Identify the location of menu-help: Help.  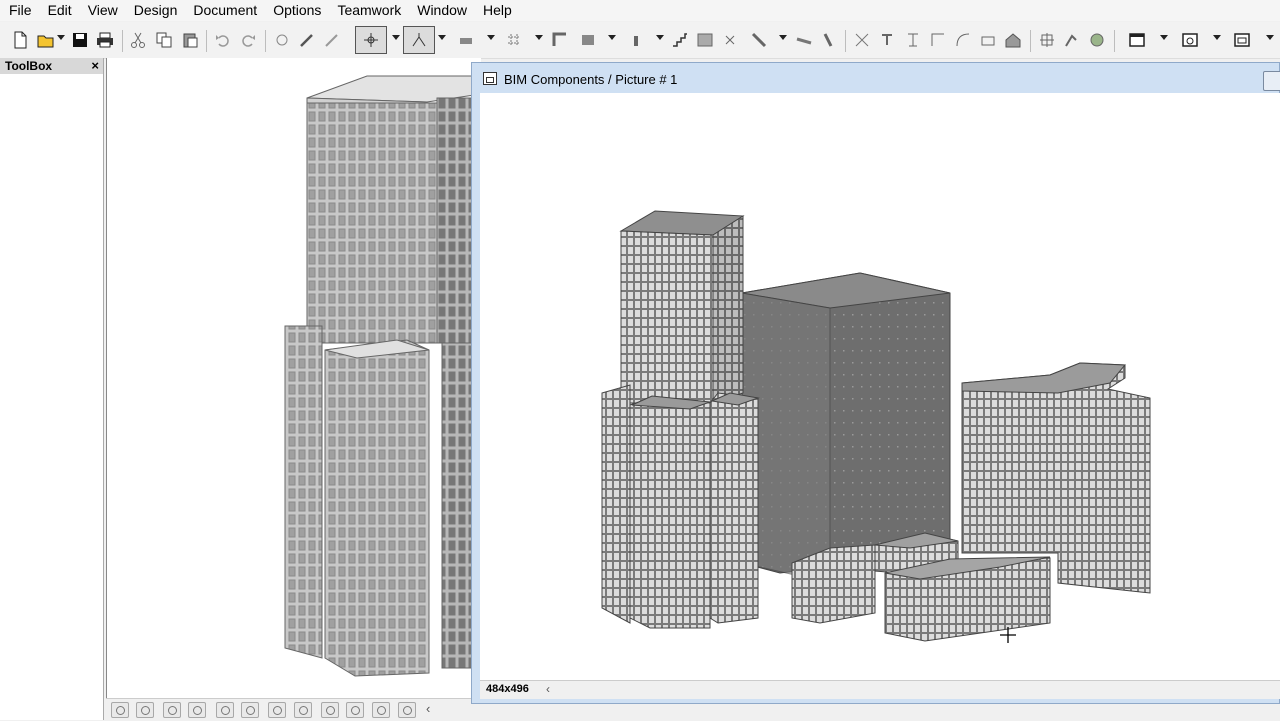
(497, 10).